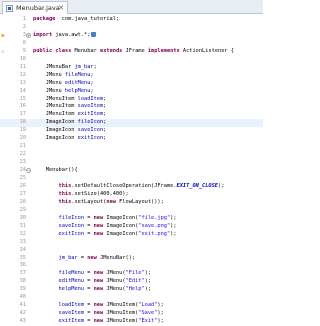 Image resolution: width=320 pixels, height=326 pixels. Describe the element at coordinates (22, 305) in the screenshot. I see `line-number: 41` at that location.